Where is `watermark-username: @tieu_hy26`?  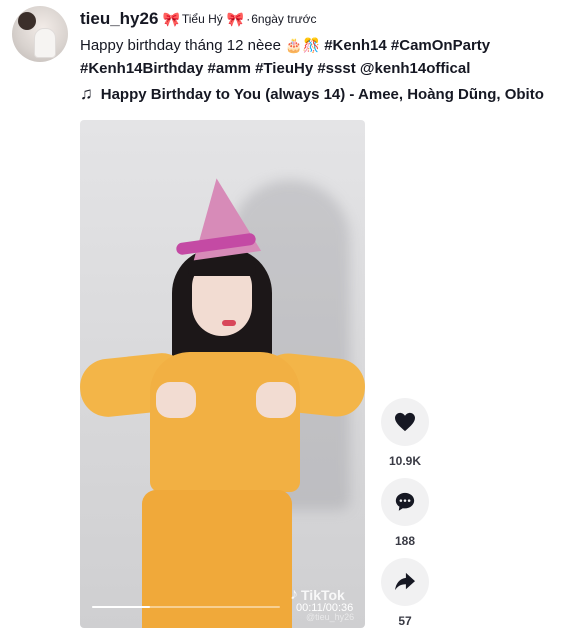 watermark-username: @tieu_hy26 is located at coordinates (330, 617).